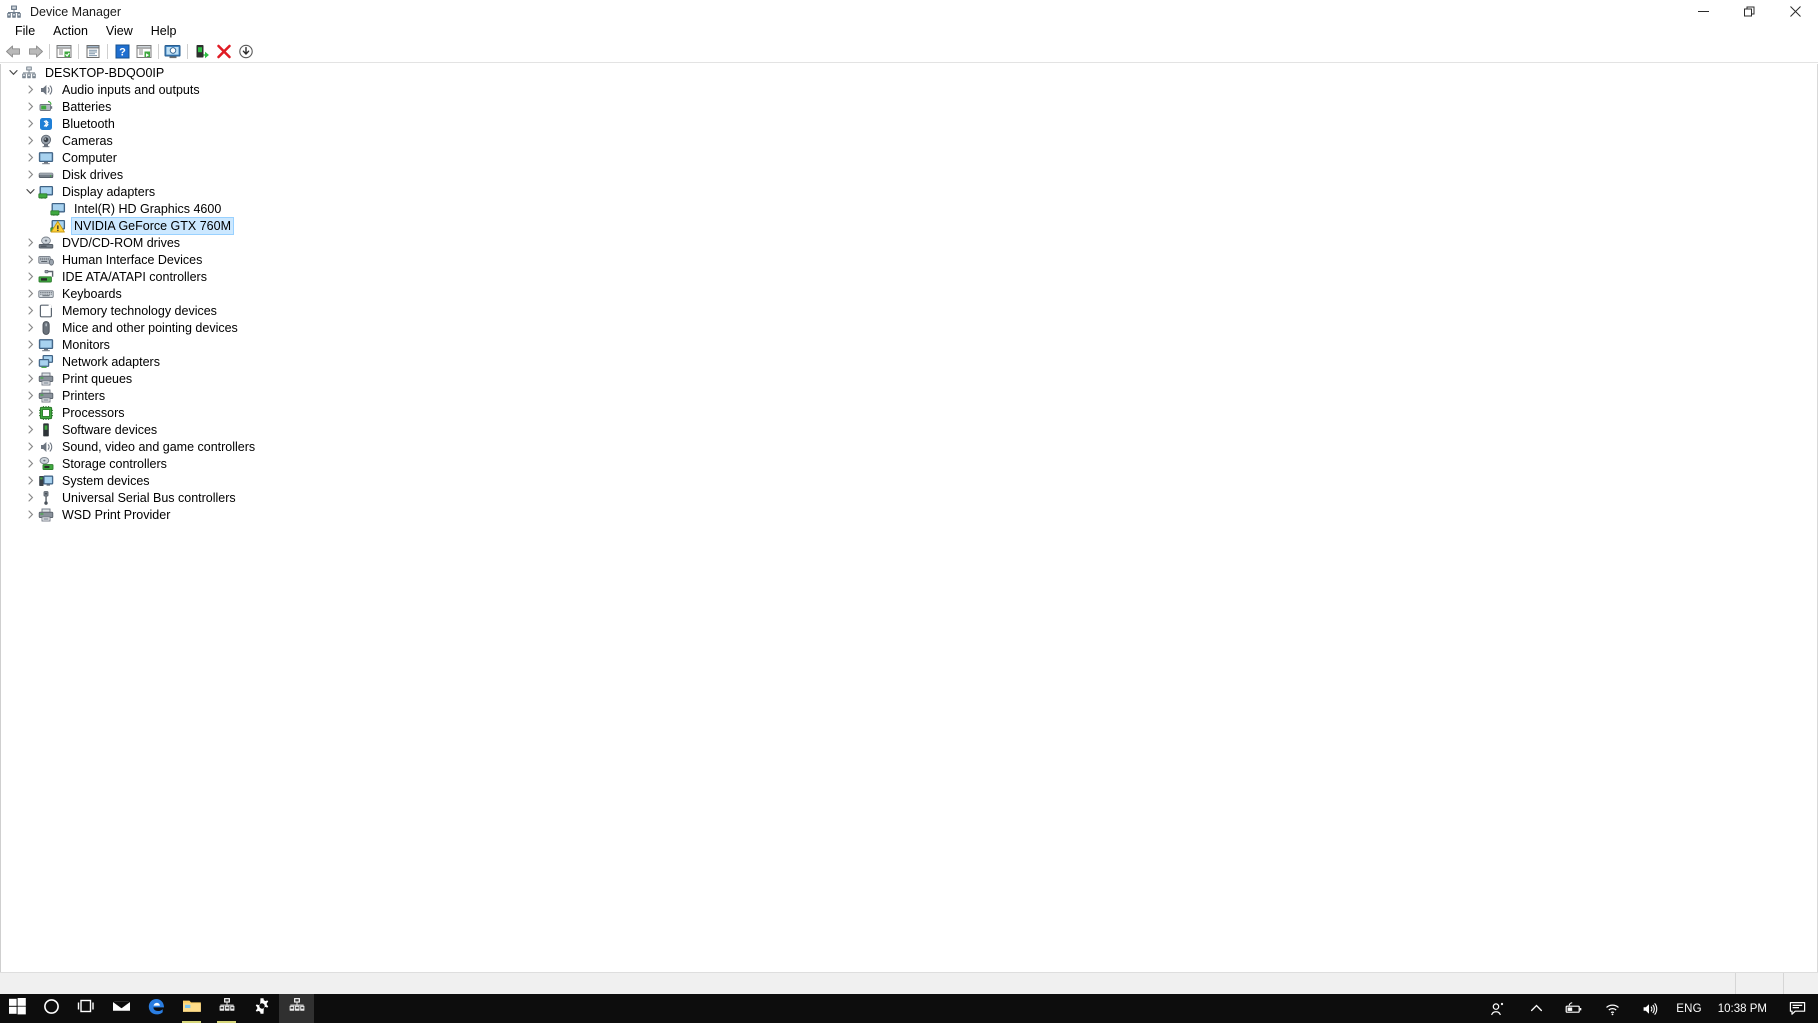 The height and width of the screenshot is (1023, 1818). Describe the element at coordinates (909, 72) in the screenshot. I see `tree-row: DESKTOP-BDQO0IP` at that location.